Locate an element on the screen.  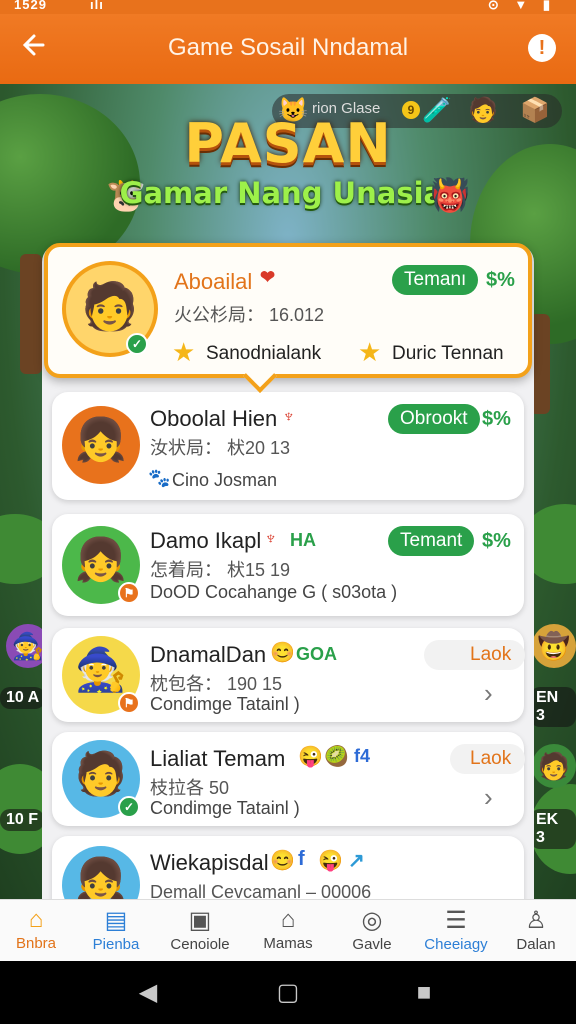
game-logo: PASAN is located at coordinates (288, 143).